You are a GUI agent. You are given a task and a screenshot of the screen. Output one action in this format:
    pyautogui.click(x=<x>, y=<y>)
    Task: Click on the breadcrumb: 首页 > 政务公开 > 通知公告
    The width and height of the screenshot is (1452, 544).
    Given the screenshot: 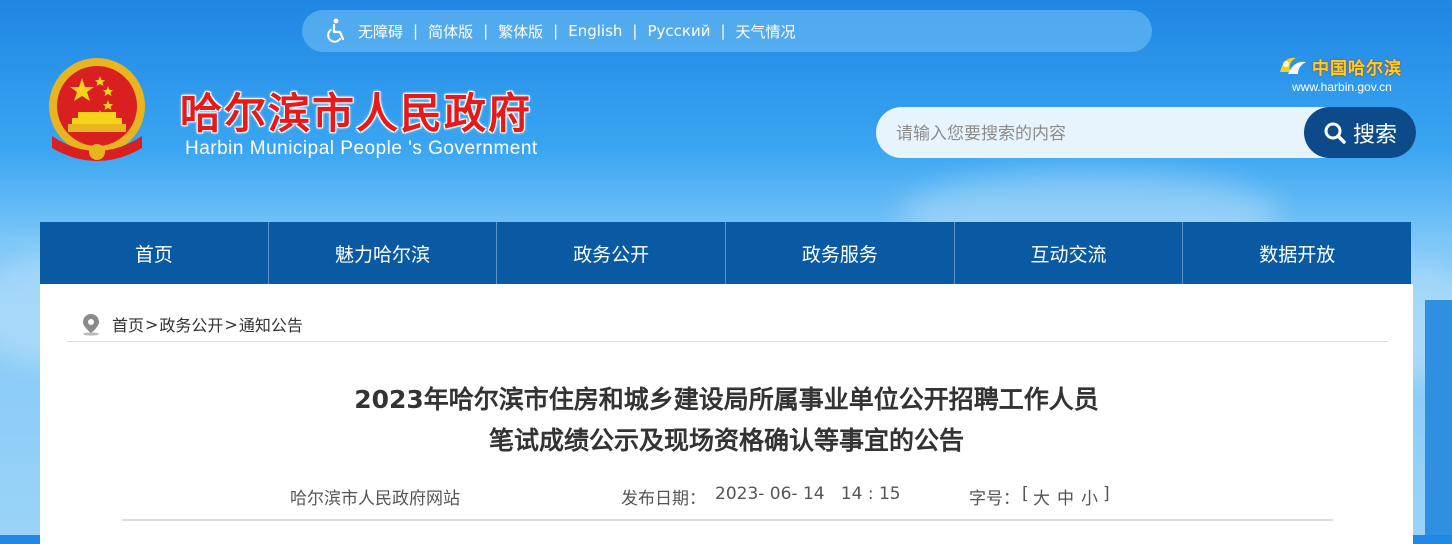 What is the action you would take?
    pyautogui.click(x=191, y=324)
    